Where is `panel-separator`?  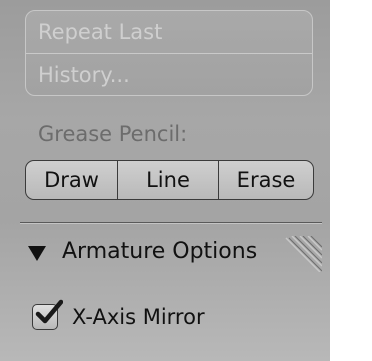 panel-separator is located at coordinates (171, 222).